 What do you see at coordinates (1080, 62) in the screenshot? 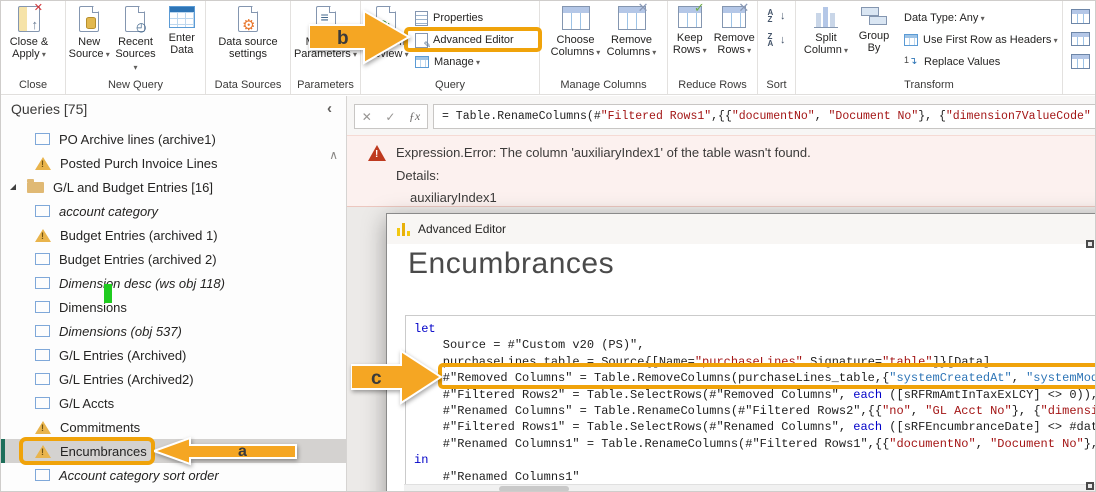
I see `combine-files-icon` at bounding box center [1080, 62].